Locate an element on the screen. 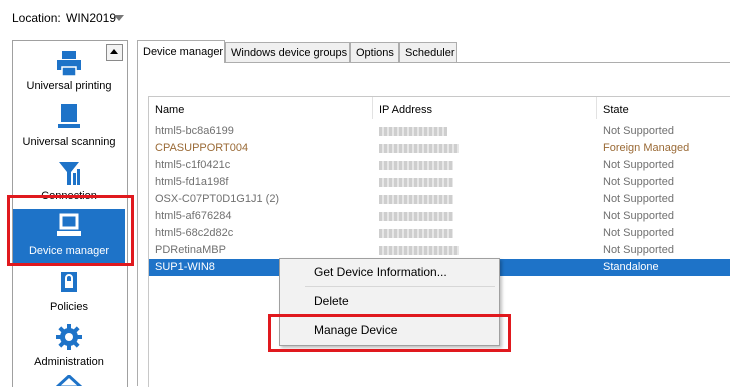 The image size is (730, 387). table-row: CPASUPPORT004 Foreign Managed is located at coordinates (439, 148).